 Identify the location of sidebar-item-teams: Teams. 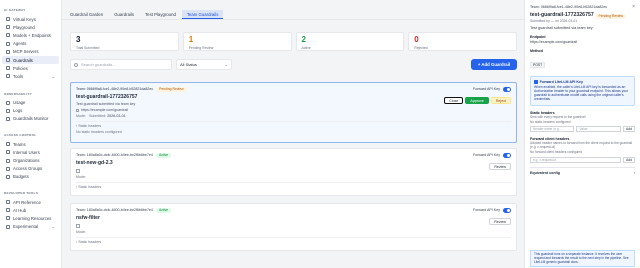
(30, 144).